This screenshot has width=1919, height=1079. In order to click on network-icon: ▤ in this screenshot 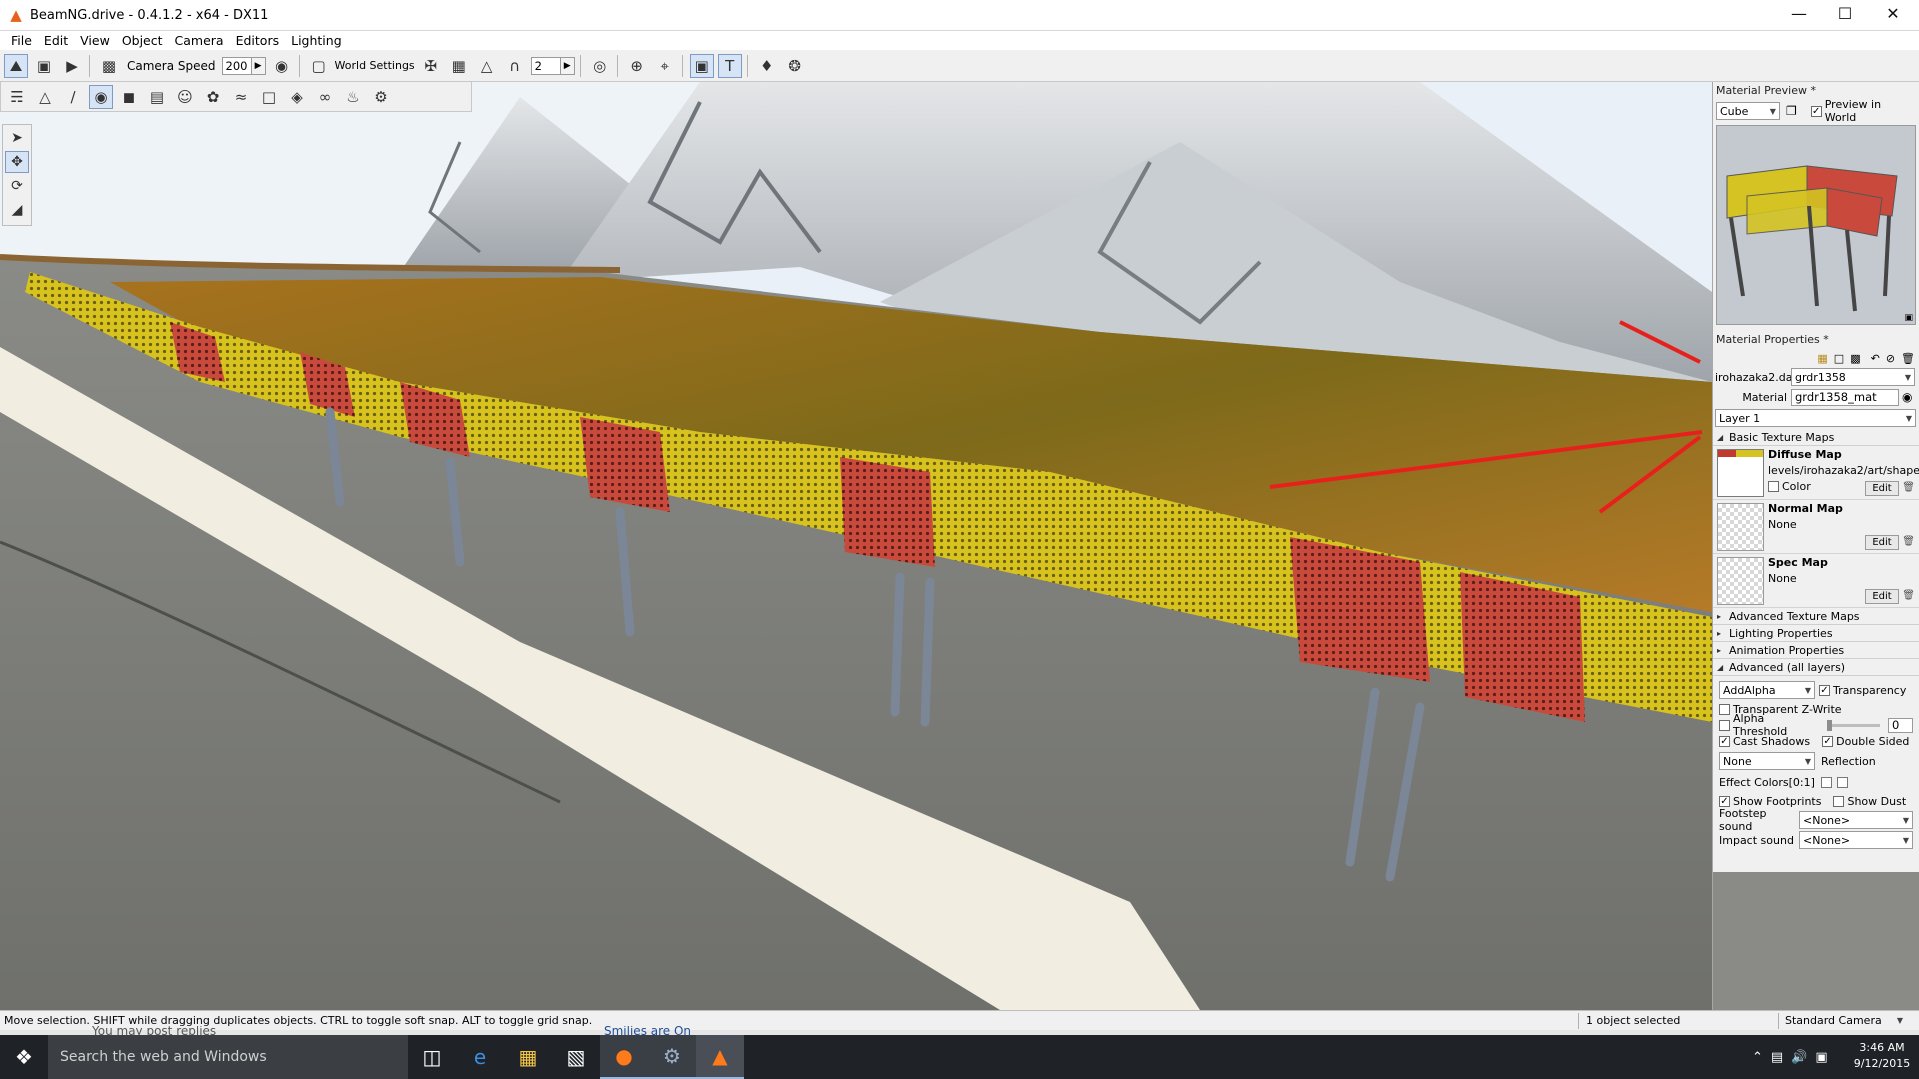, I will do `click(1777, 1057)`.